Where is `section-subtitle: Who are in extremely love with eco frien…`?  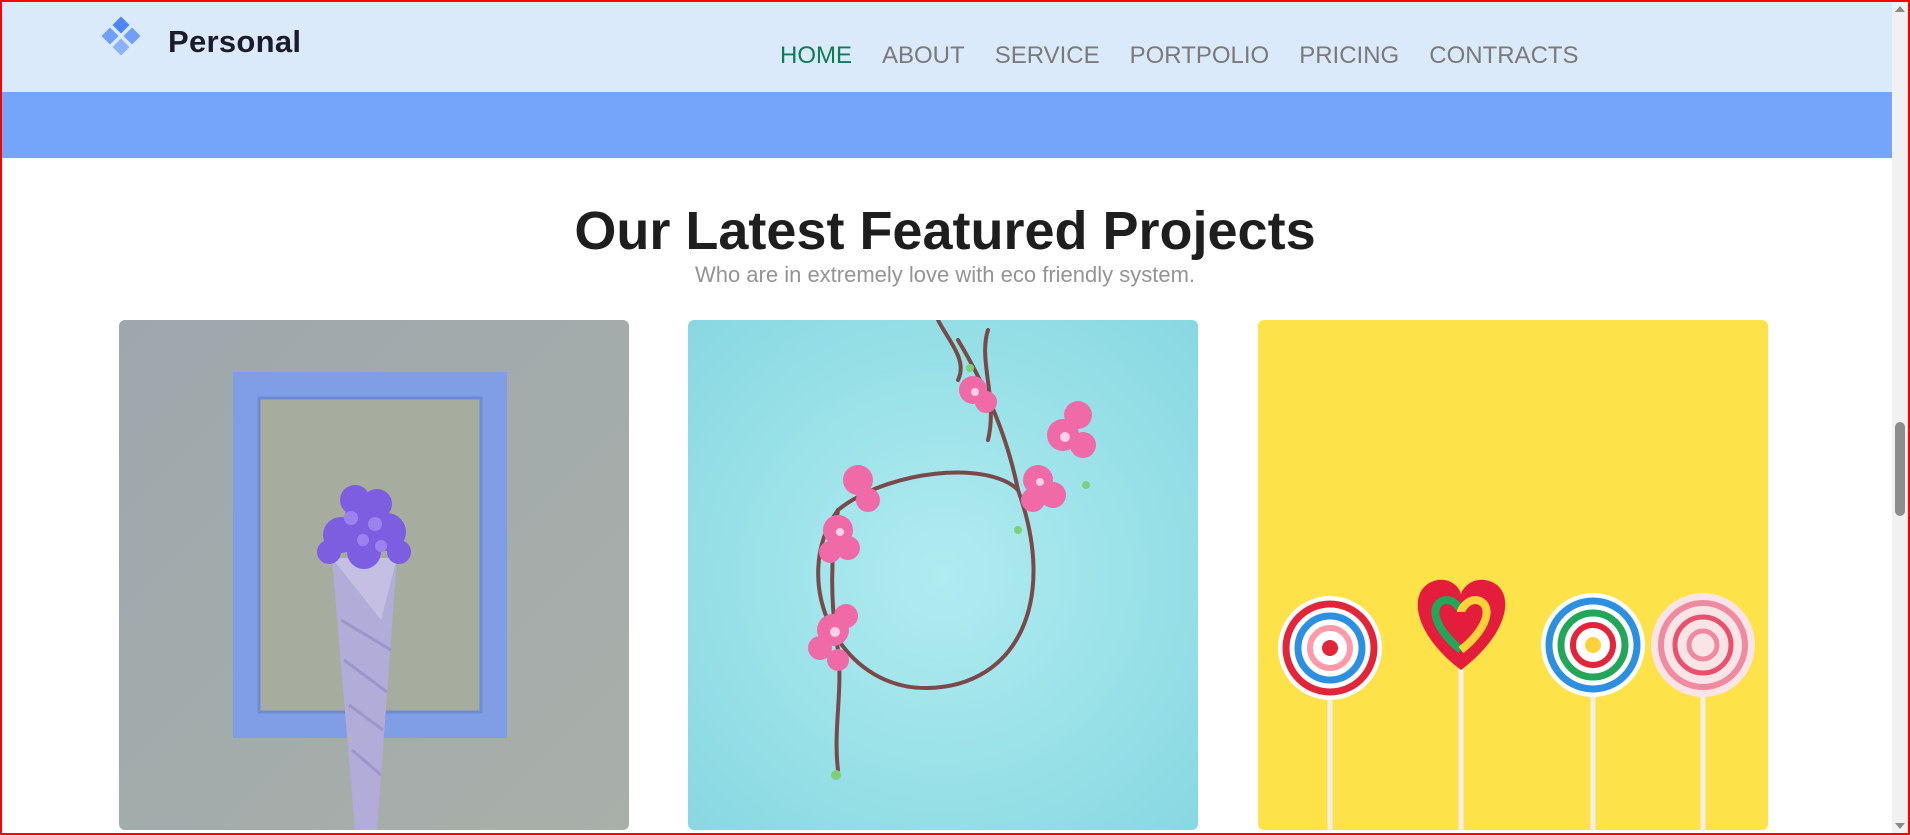 section-subtitle: Who are in extremely love with eco frien… is located at coordinates (945, 274).